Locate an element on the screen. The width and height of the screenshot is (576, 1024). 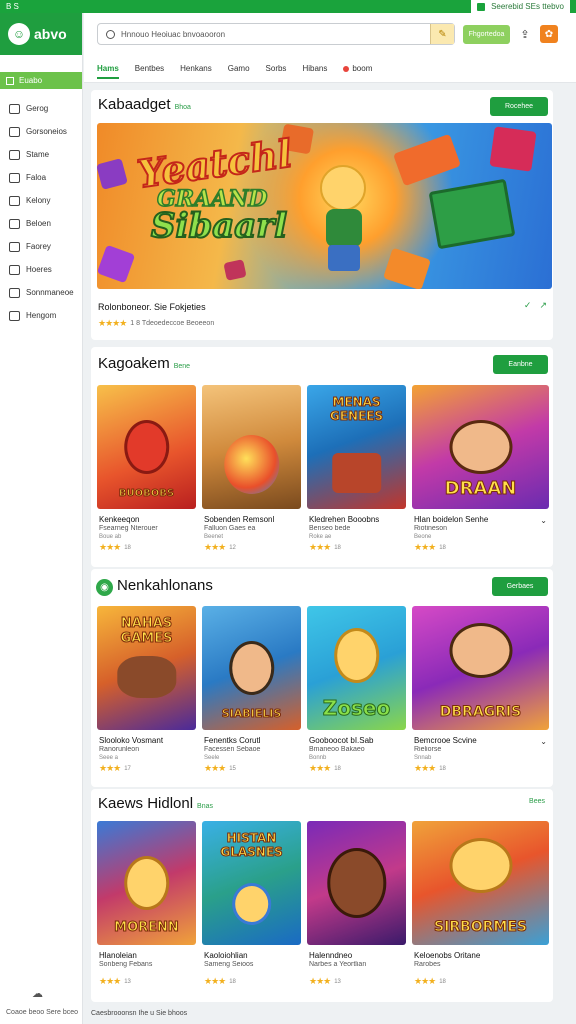
cloud-icon: ☁ is located at coordinates (37, 993).